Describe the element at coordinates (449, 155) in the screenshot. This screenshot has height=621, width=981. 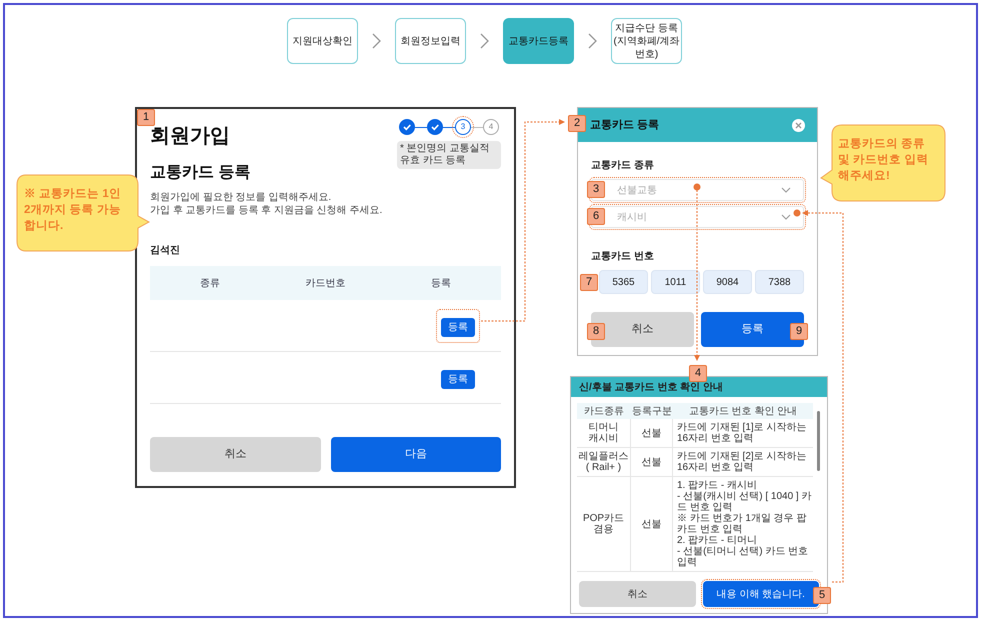
I see `note-label: * 본인명의 교통실적 유효 카드 등록` at that location.